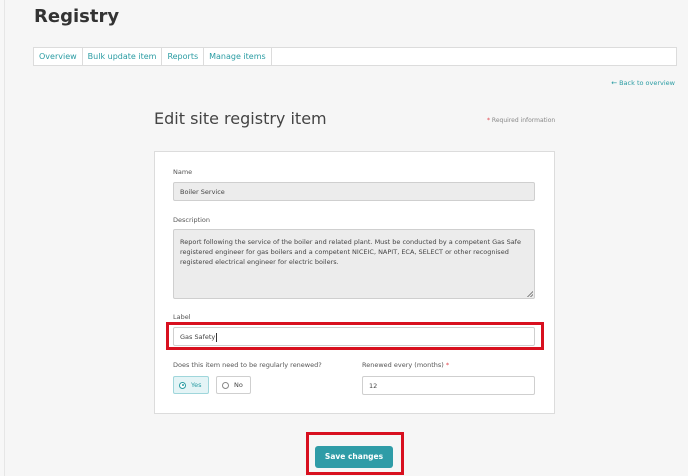 This screenshot has width=688, height=476. I want to click on arrow-left-icon: ←, so click(614, 83).